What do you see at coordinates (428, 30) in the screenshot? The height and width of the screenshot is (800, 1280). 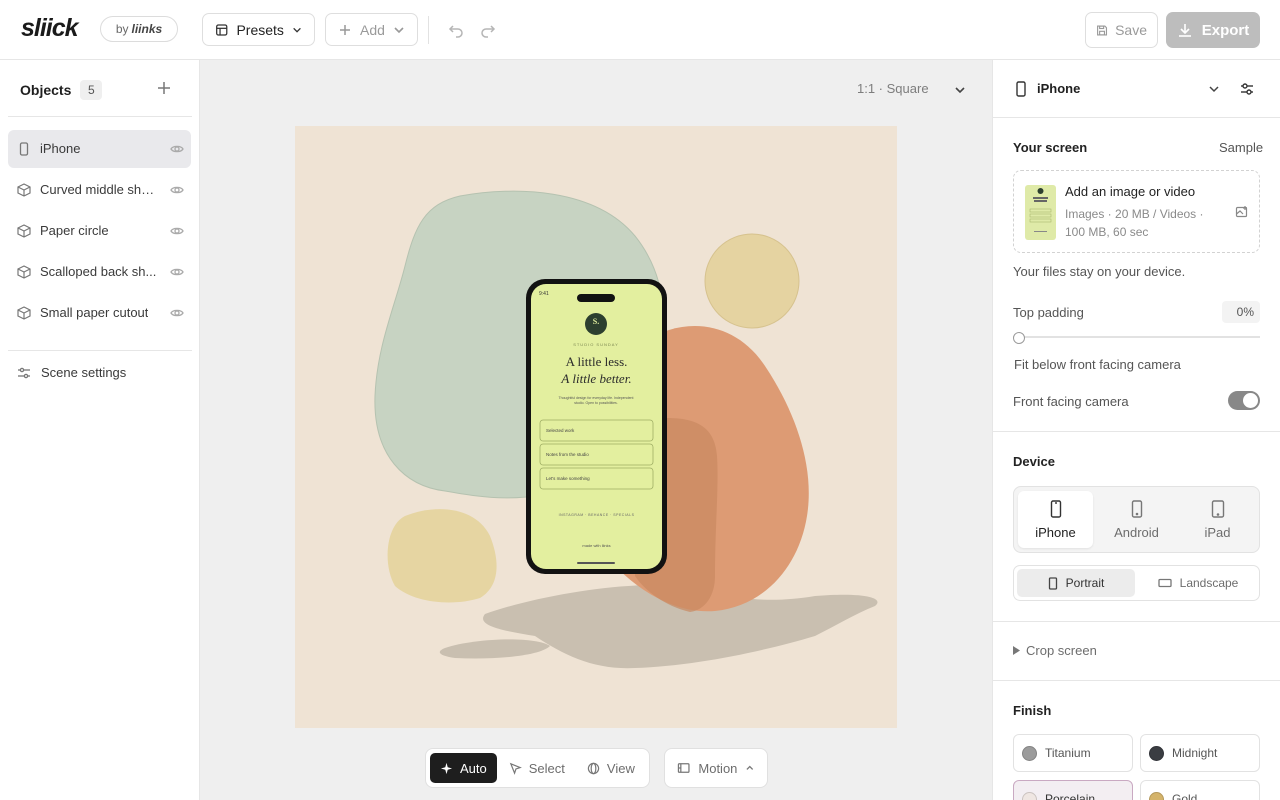 I see `toolbar-divider` at bounding box center [428, 30].